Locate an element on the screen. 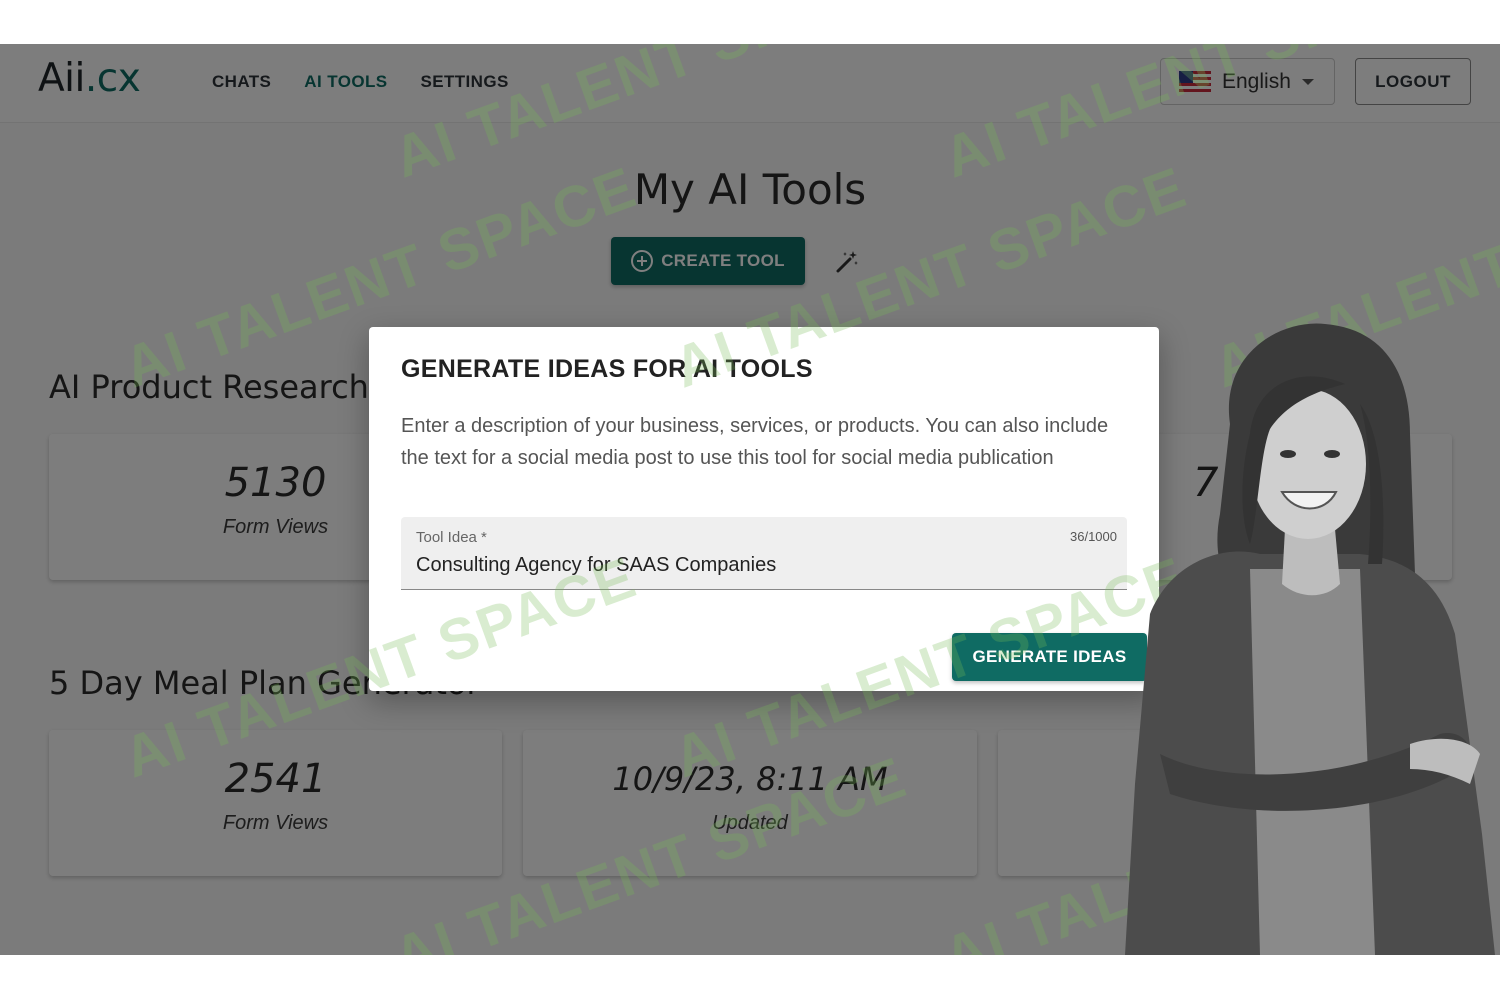  tool-idea-label: Tool Idea * is located at coordinates (451, 537).